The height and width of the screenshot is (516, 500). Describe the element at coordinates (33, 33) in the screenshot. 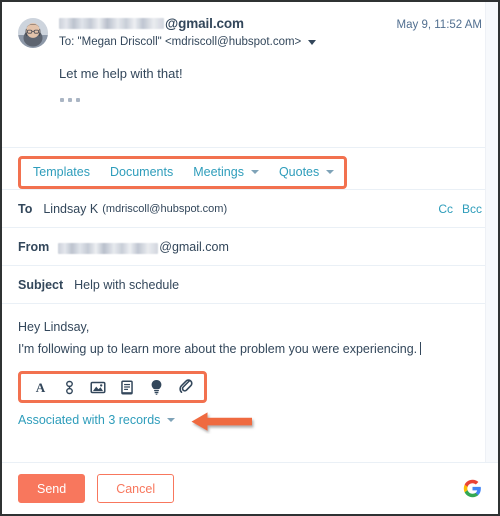

I see `avatar` at that location.